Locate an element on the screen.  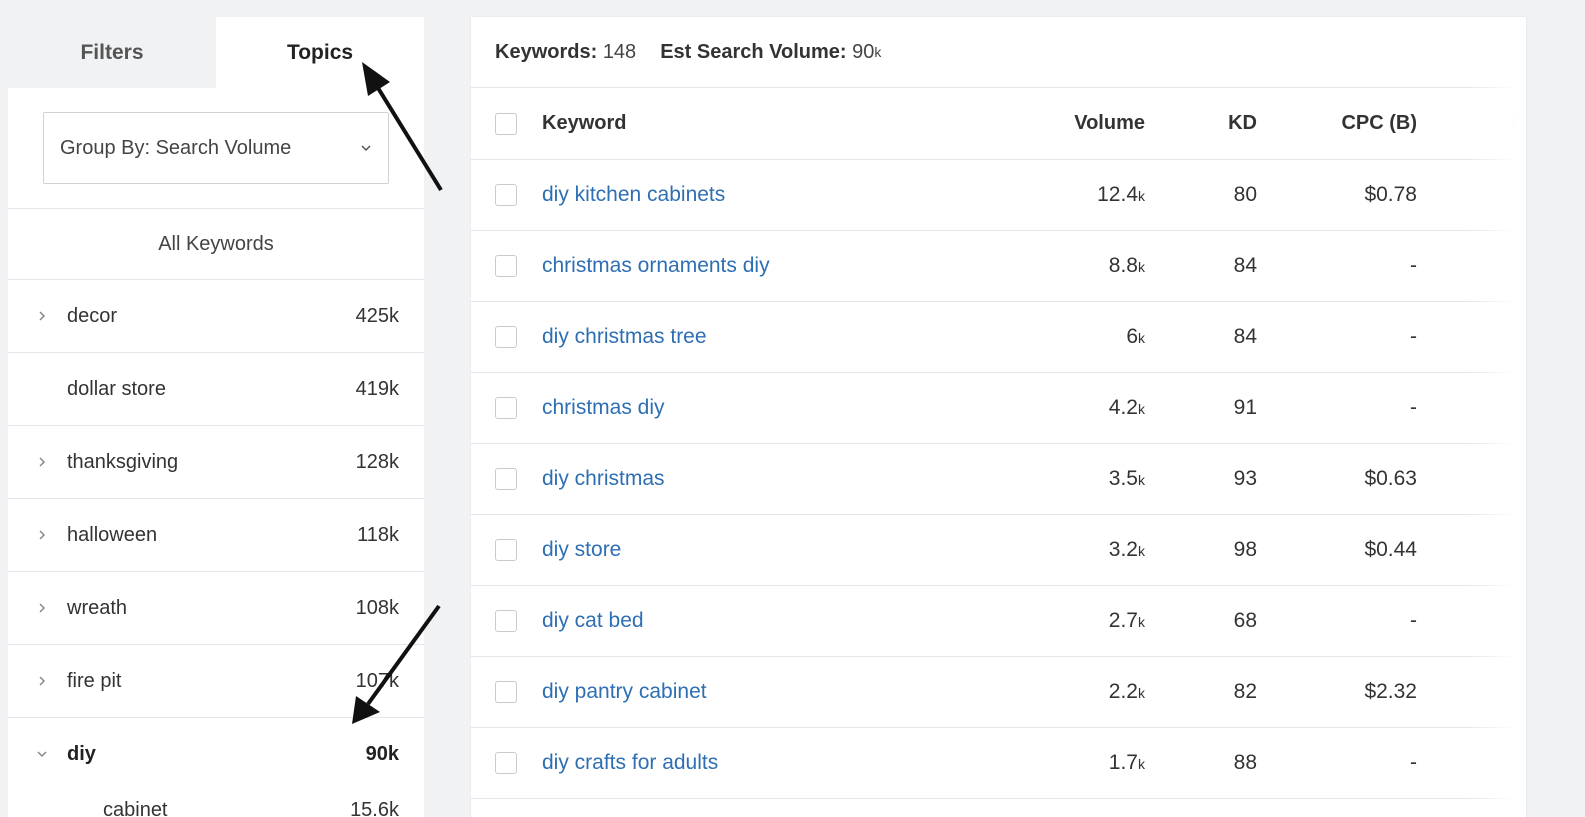
topic-item: fire pit107k is located at coordinates (216, 681).